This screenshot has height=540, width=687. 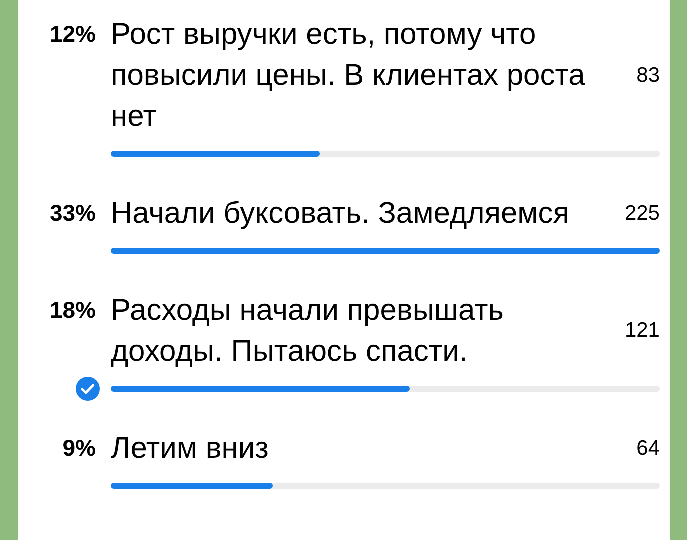 I want to click on vote-count: 64, so click(x=648, y=448).